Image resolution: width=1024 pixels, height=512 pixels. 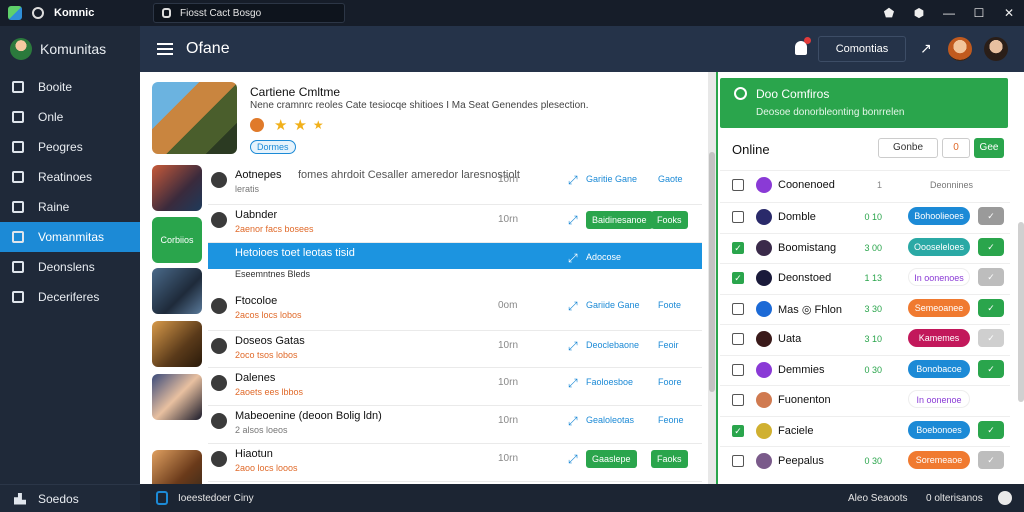 What do you see at coordinates (865, 461) in the screenshot?
I see `member-row: Peepalus 0 30 Soremeaoe ✓` at bounding box center [865, 461].